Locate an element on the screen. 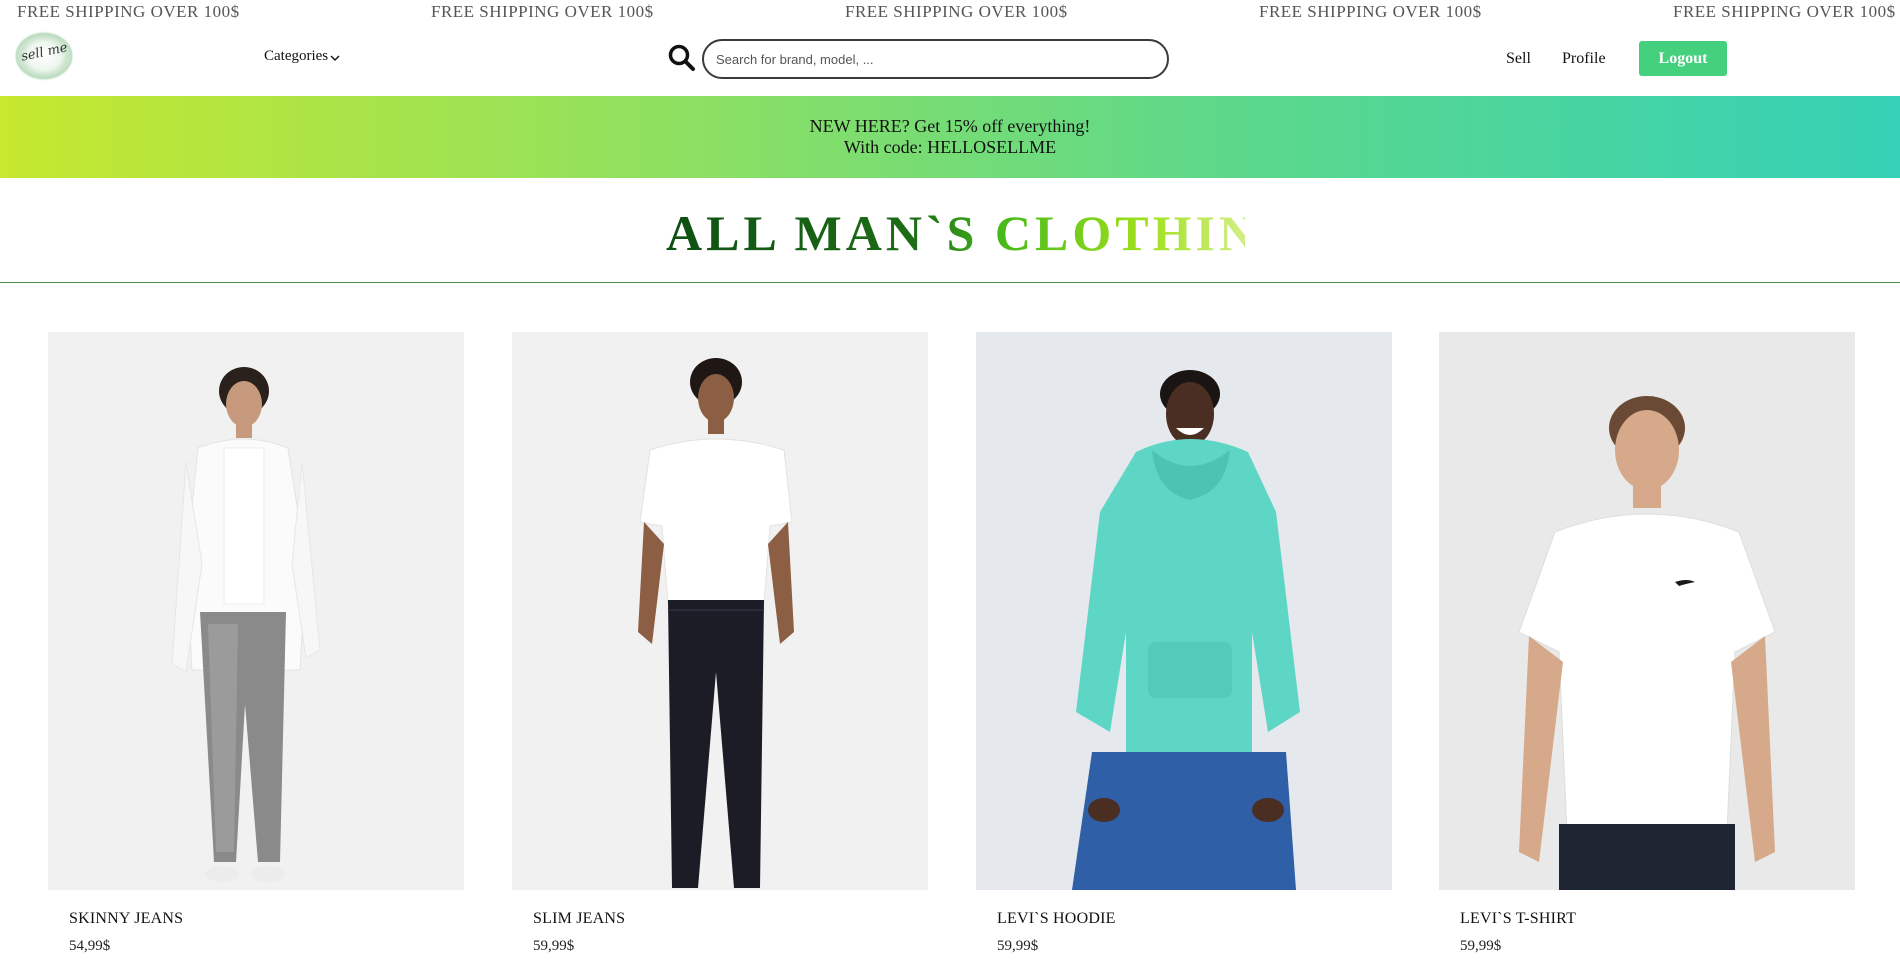 The width and height of the screenshot is (1900, 960). categories-dropdown: Categories is located at coordinates (302, 56).